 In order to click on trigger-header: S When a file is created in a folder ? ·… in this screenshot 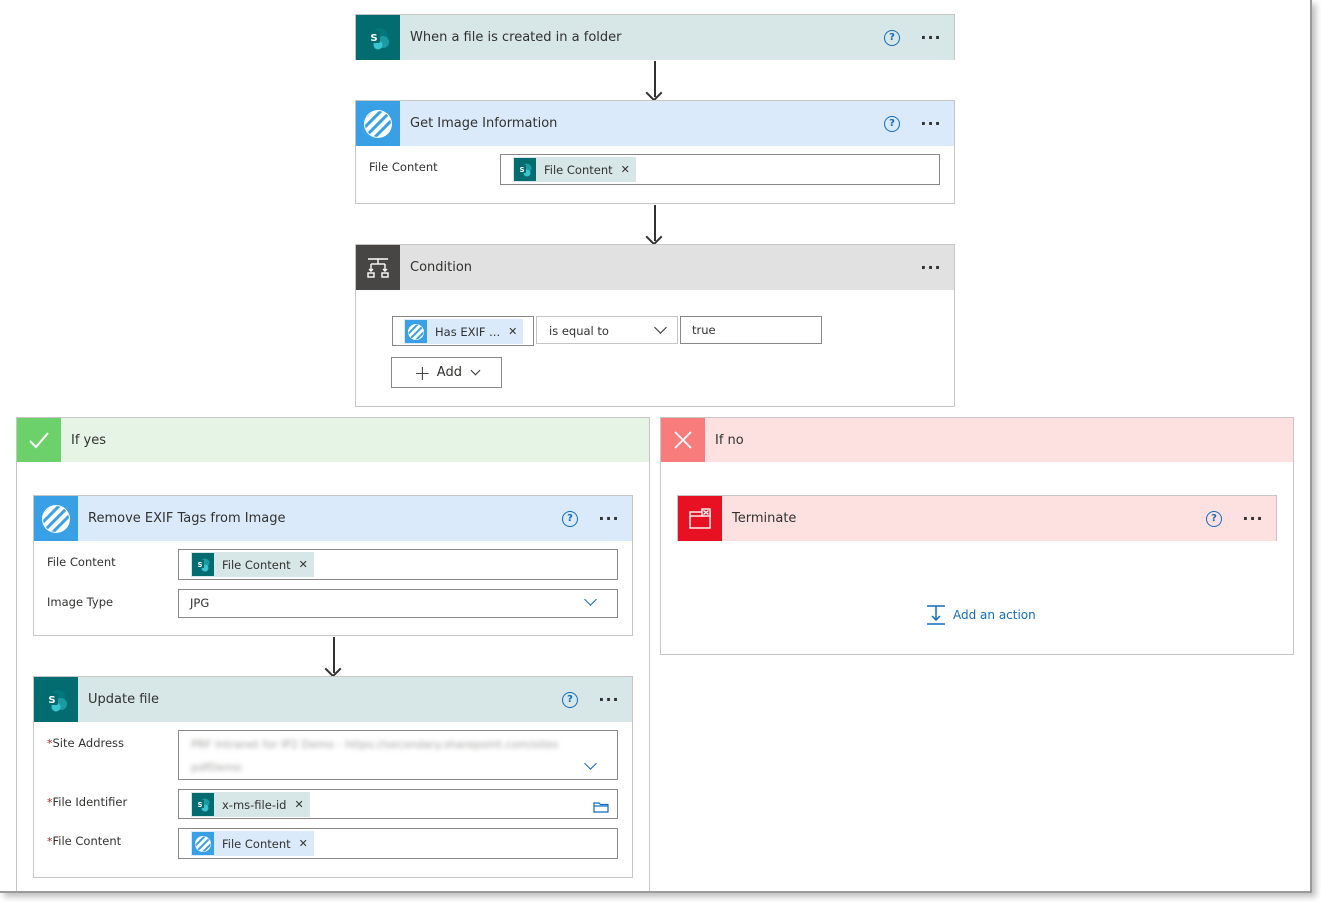, I will do `click(655, 37)`.